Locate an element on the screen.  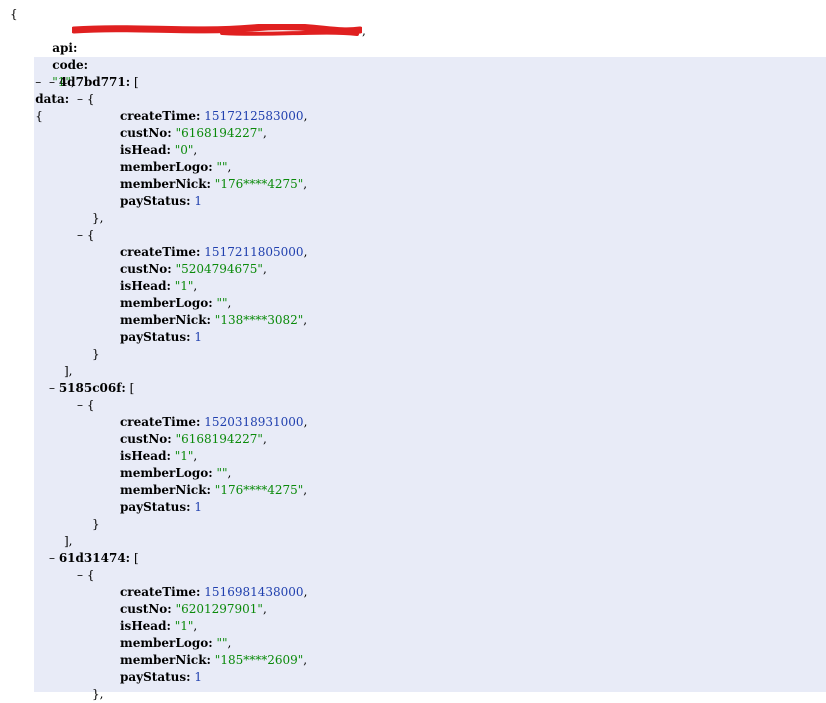
data-open-brace: { is located at coordinates (39, 116).